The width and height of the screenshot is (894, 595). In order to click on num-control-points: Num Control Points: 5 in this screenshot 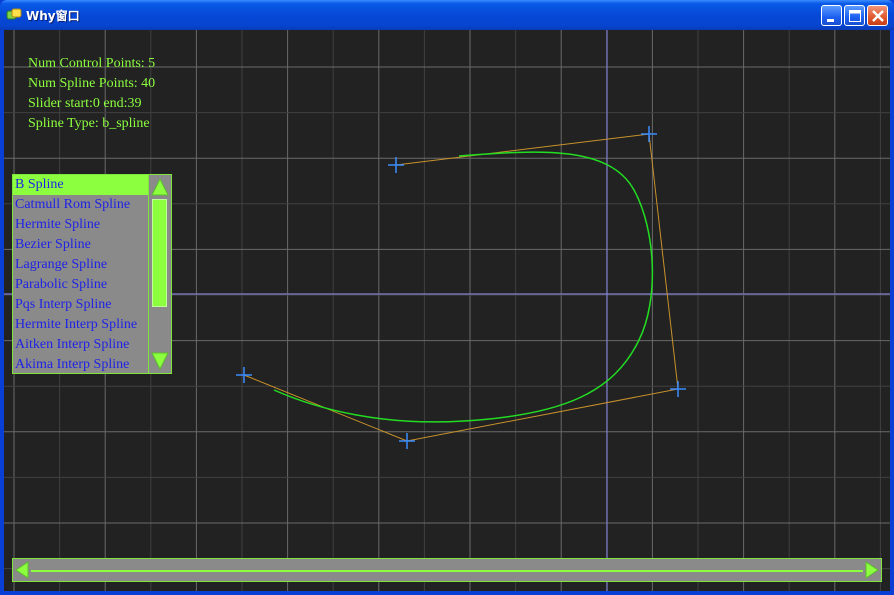, I will do `click(92, 63)`.